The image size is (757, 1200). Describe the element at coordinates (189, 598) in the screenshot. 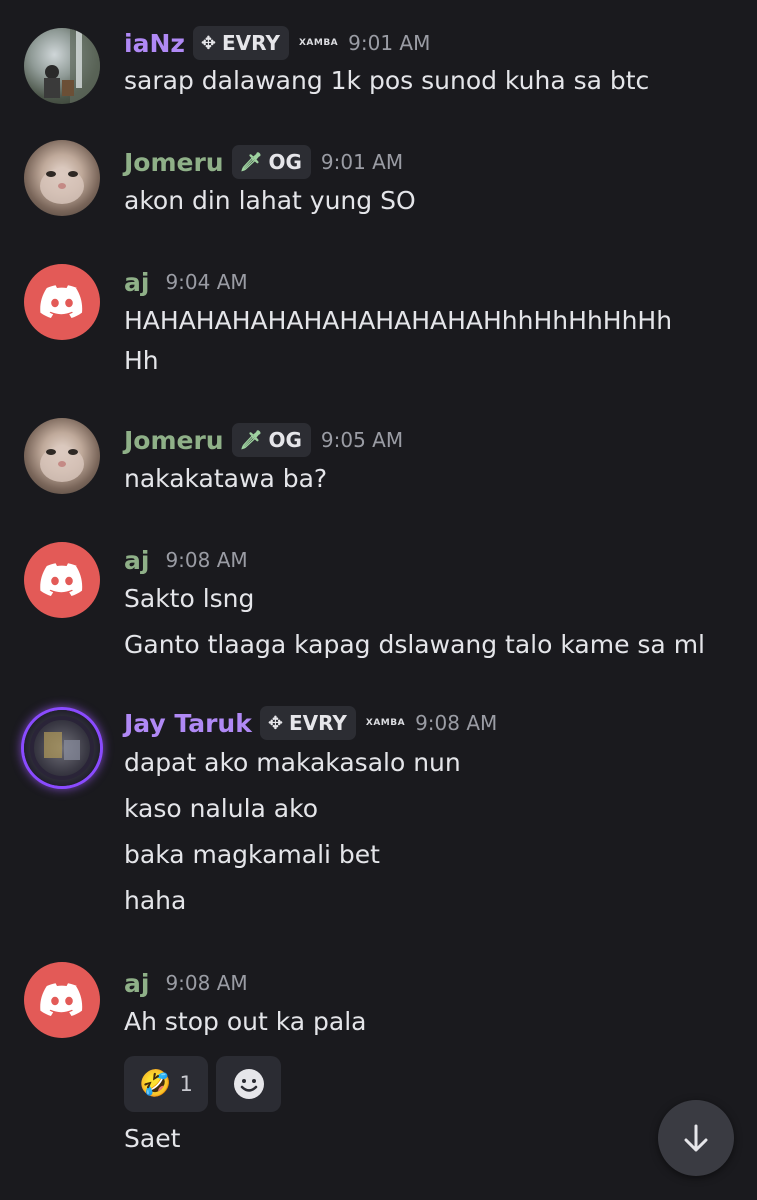

I see `message-text: Sakto lsng` at that location.